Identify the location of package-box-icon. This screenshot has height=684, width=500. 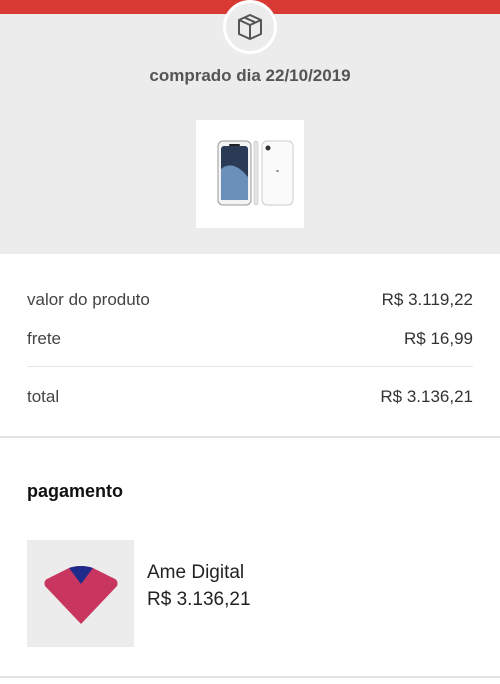
(250, 27).